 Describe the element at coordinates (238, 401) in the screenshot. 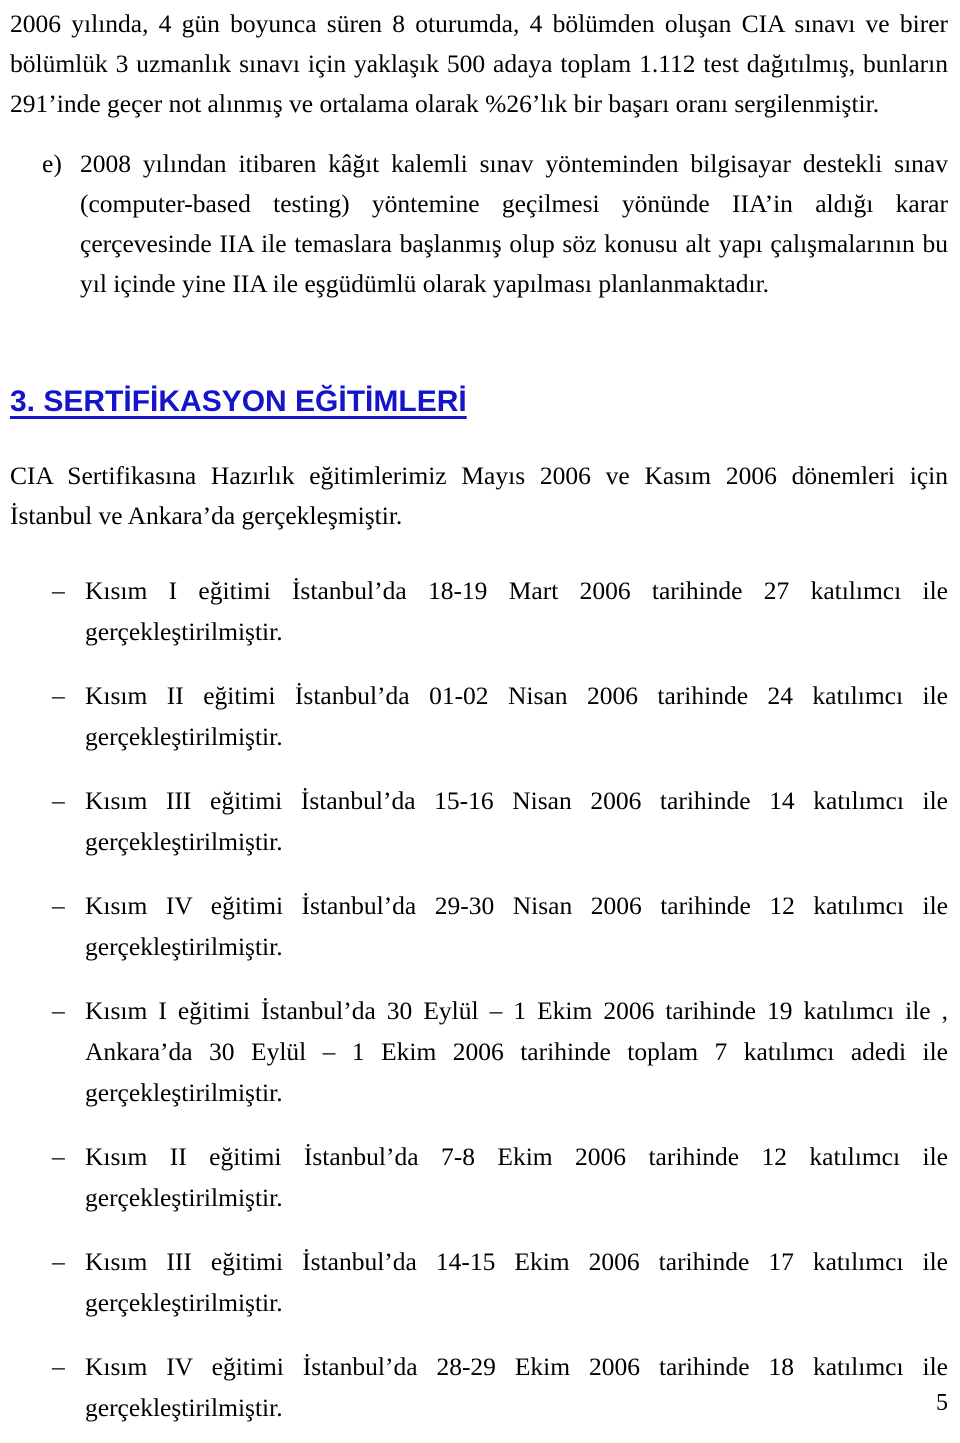

I see `section-heading: 3. SERTİFİKASYON EĞİTİMLERİ` at that location.